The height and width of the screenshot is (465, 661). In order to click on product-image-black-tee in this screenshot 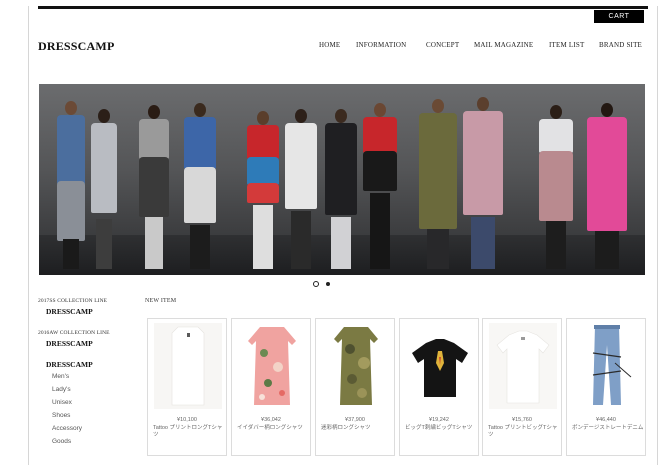, I will do `click(440, 366)`.